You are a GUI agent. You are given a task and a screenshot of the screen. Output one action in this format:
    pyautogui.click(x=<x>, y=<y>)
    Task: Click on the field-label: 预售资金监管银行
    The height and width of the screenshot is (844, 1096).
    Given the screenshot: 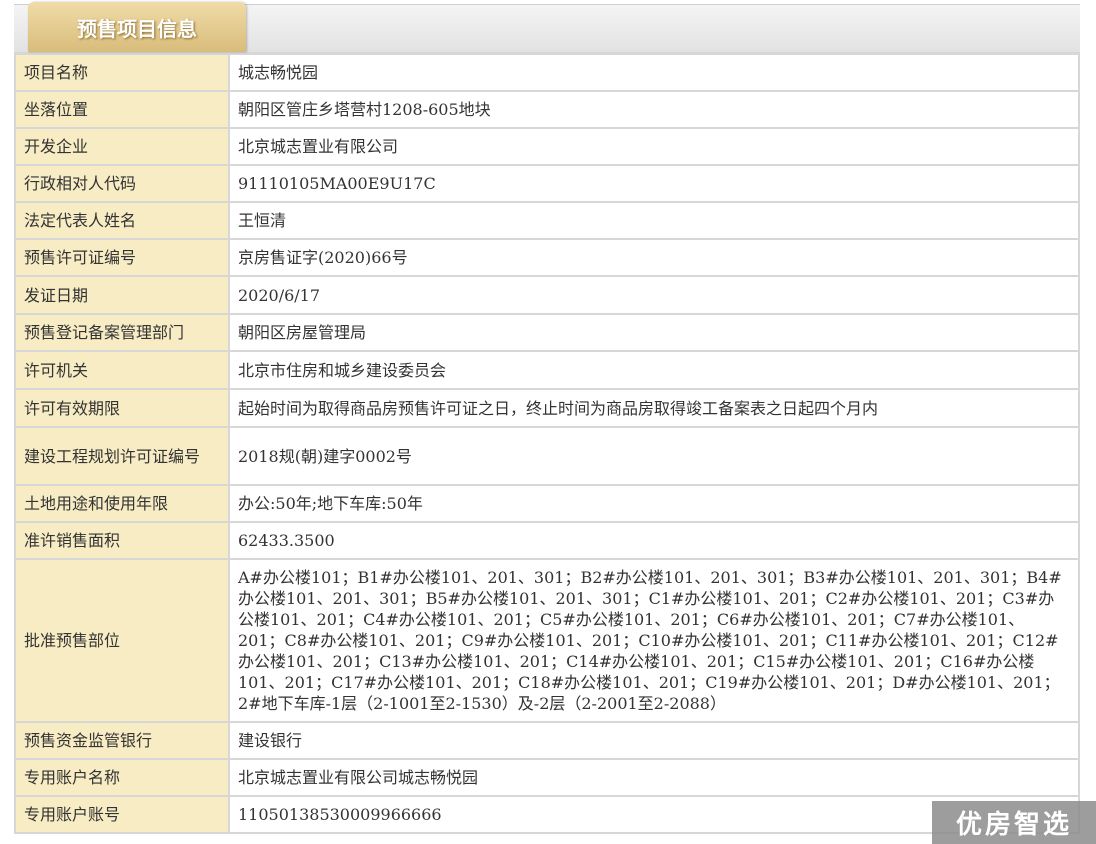 What is the action you would take?
    pyautogui.click(x=122, y=740)
    